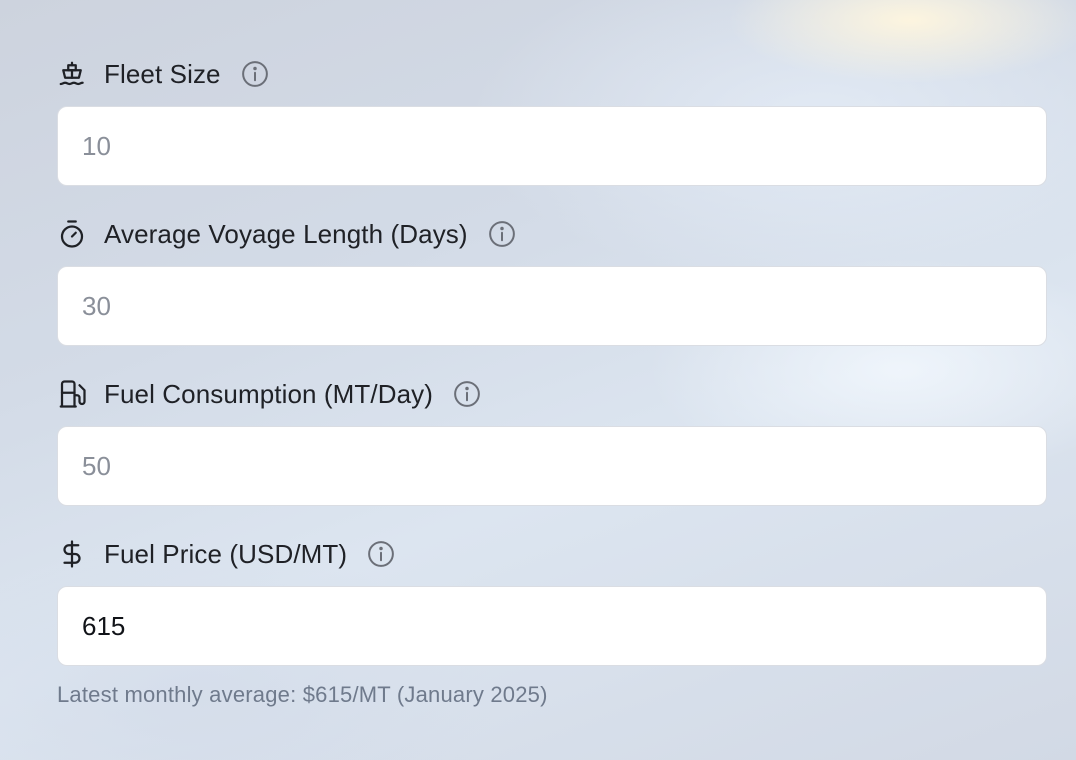 This screenshot has height=760, width=1076. What do you see at coordinates (552, 306) in the screenshot?
I see `voyage-length-input` at bounding box center [552, 306].